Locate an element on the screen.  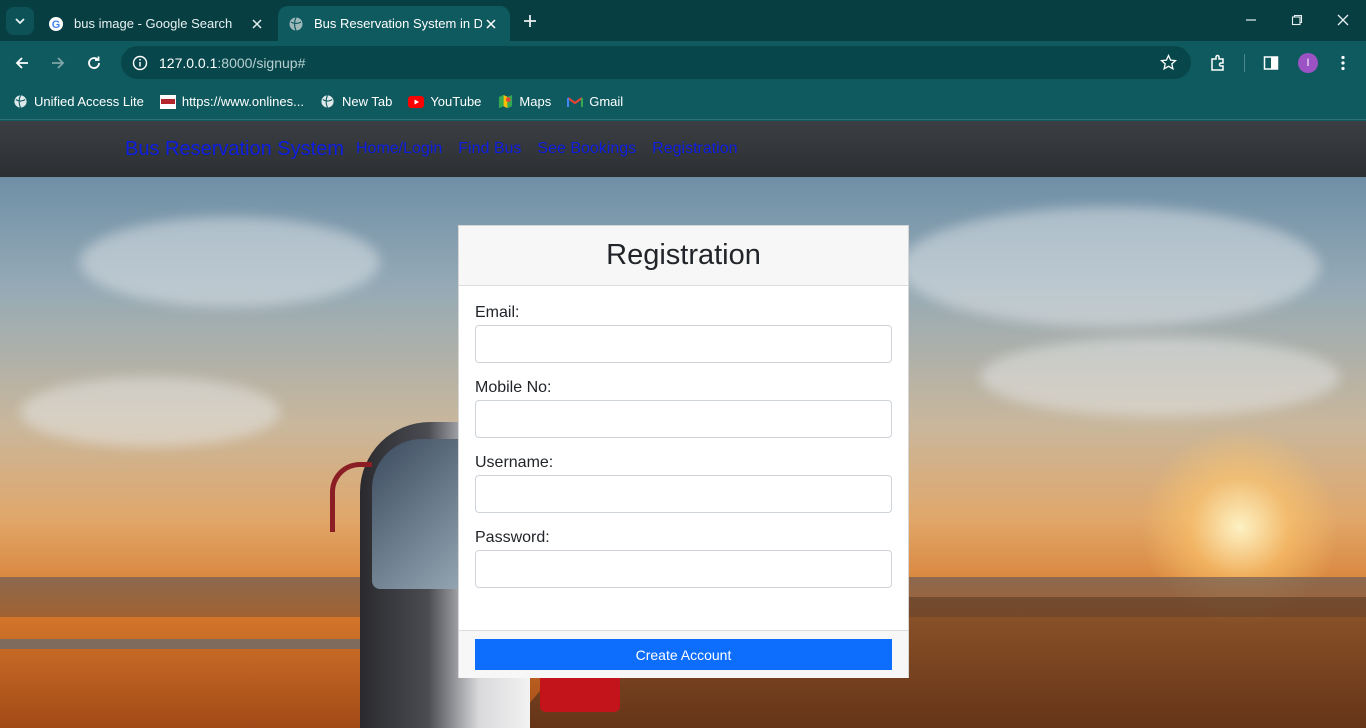
profile-avatar: I is located at coordinates (1308, 63).